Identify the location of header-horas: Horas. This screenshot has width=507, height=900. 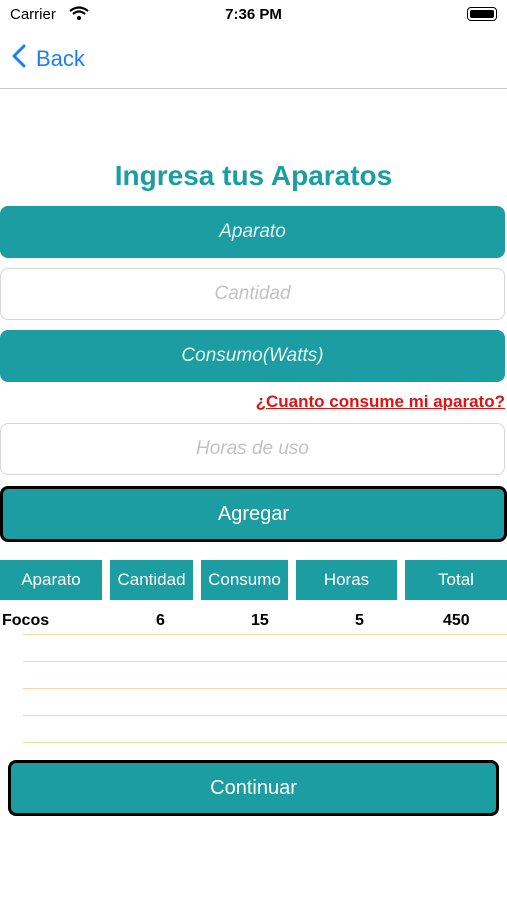
(346, 580).